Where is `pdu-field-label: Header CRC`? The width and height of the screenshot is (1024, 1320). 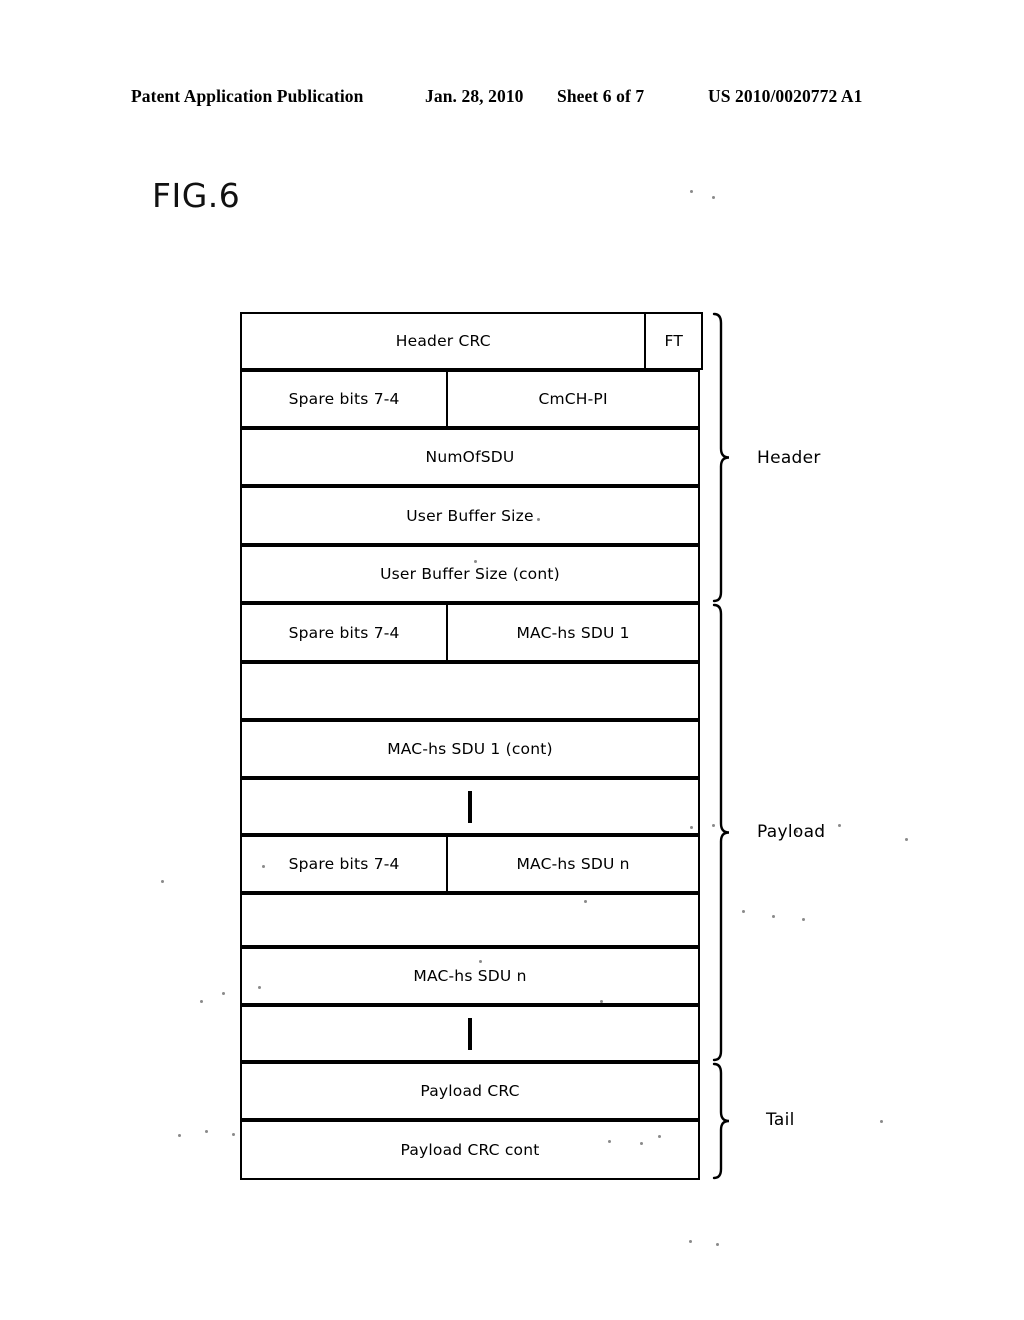
pdu-field-label: Header CRC is located at coordinates (443, 341).